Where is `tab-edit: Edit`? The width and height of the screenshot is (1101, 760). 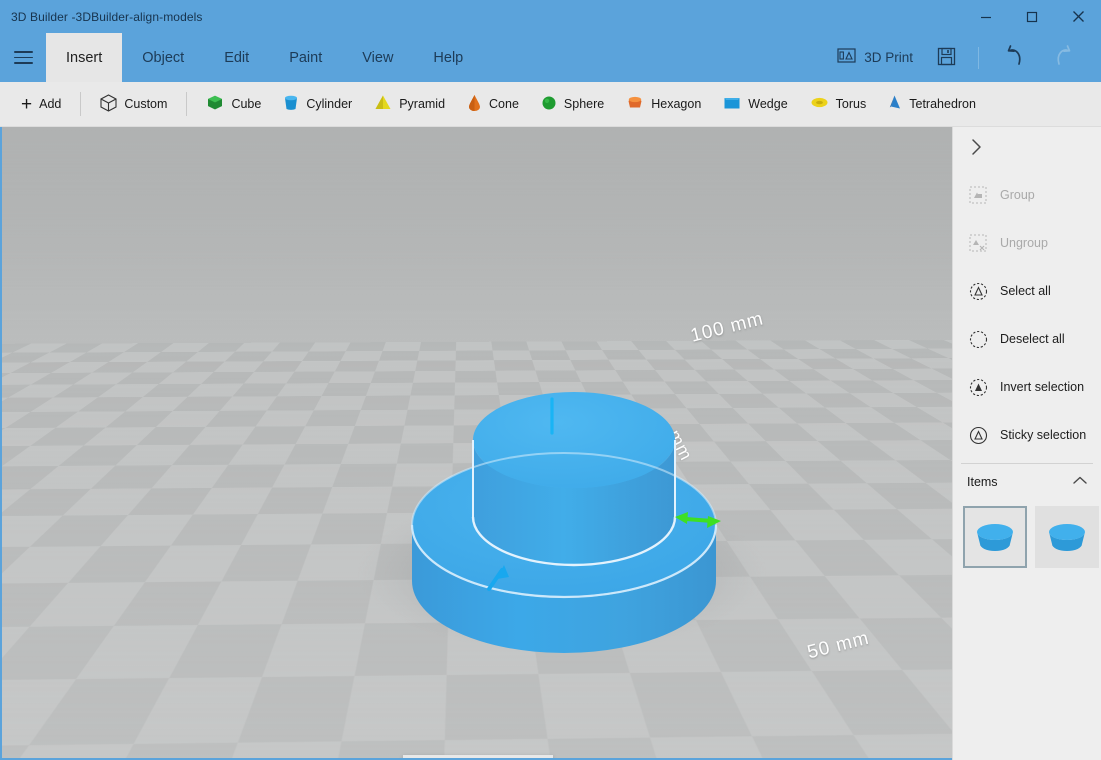
tab-edit: Edit is located at coordinates (236, 57).